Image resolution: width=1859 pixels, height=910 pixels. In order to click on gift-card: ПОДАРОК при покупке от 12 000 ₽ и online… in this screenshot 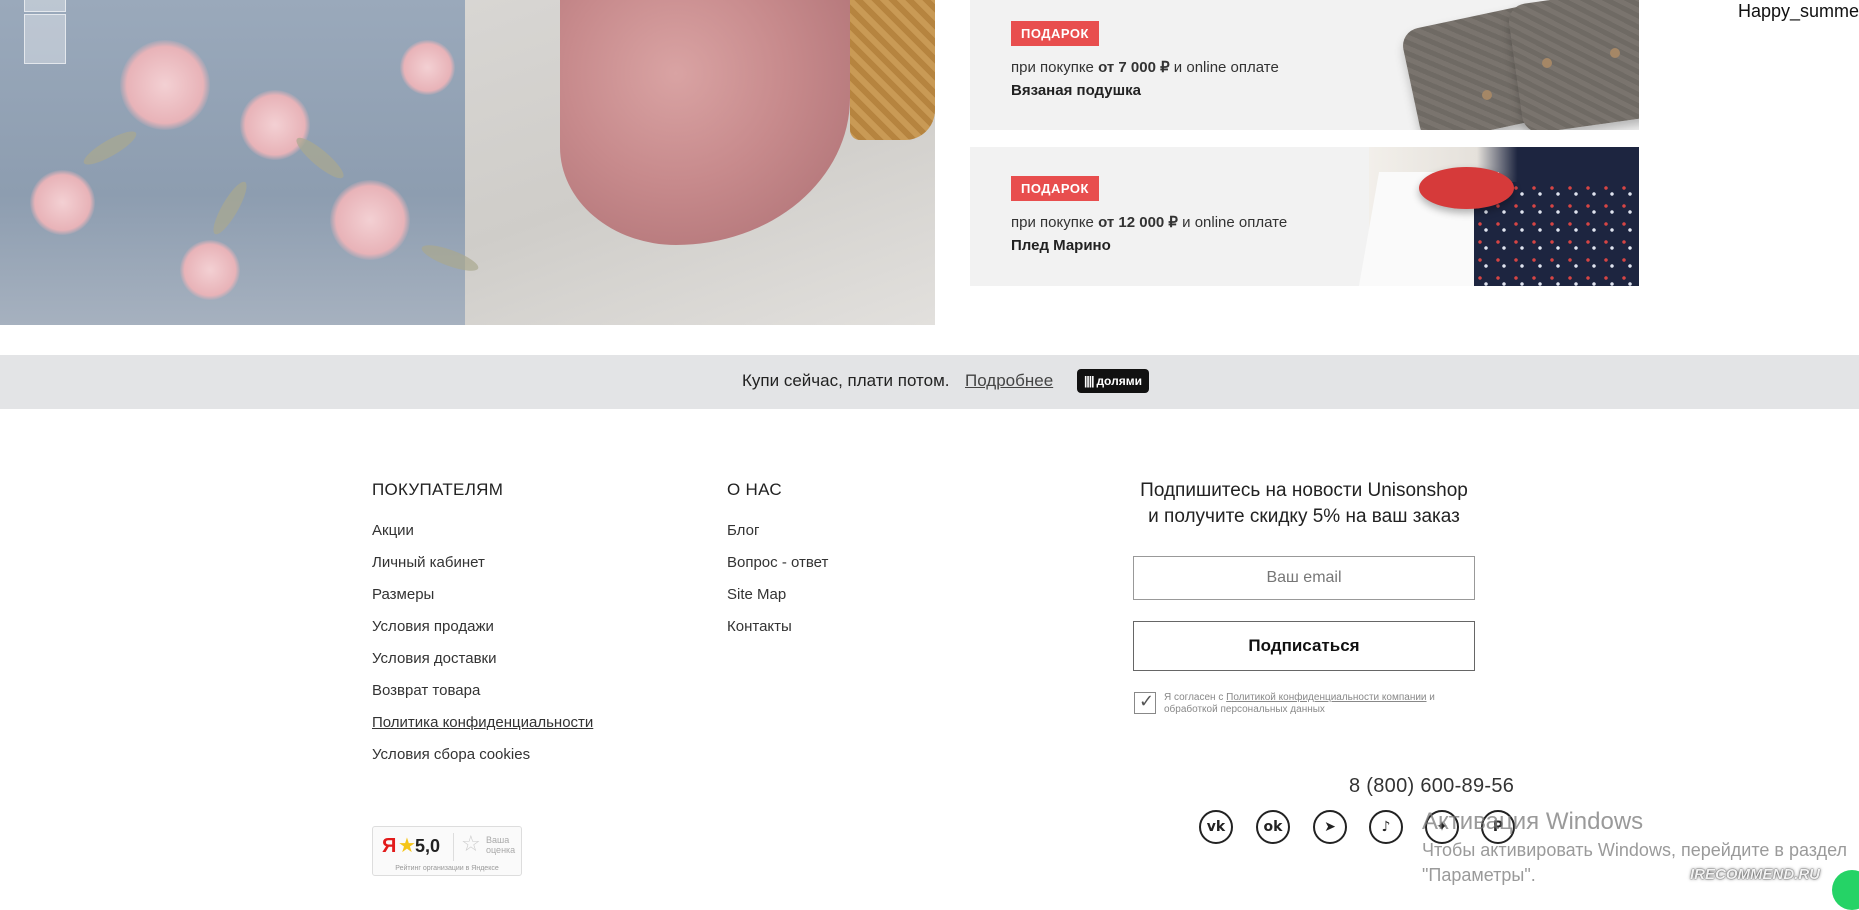, I will do `click(1304, 216)`.